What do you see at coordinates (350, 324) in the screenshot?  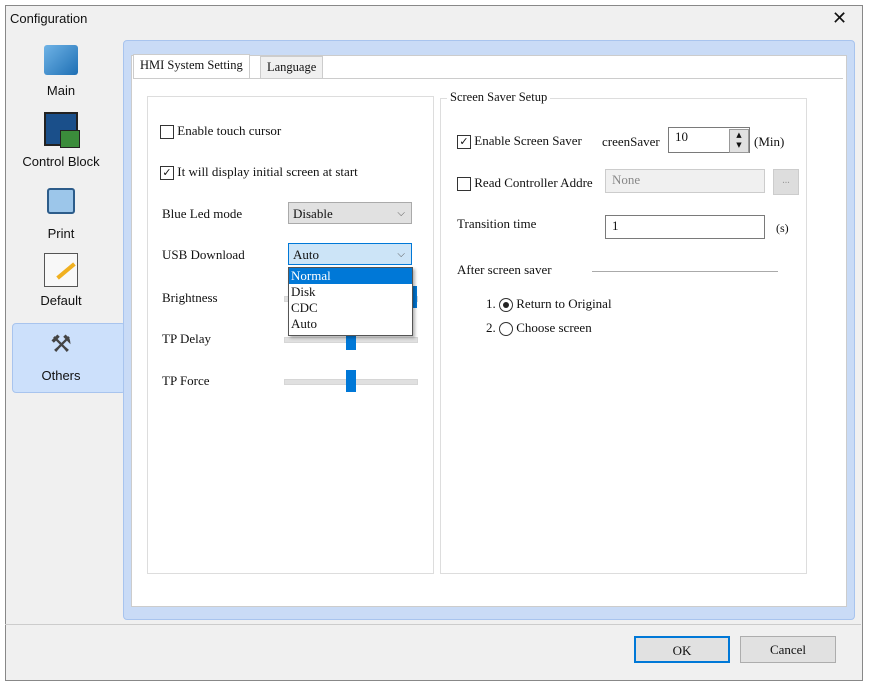 I see `dropdown-option-auto: Auto` at bounding box center [350, 324].